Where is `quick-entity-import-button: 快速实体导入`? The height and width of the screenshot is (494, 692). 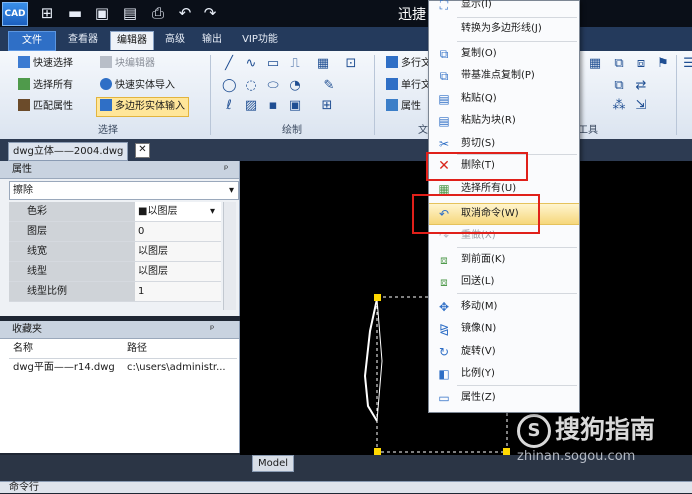 quick-entity-import-button: 快速实体导入 is located at coordinates (137, 86).